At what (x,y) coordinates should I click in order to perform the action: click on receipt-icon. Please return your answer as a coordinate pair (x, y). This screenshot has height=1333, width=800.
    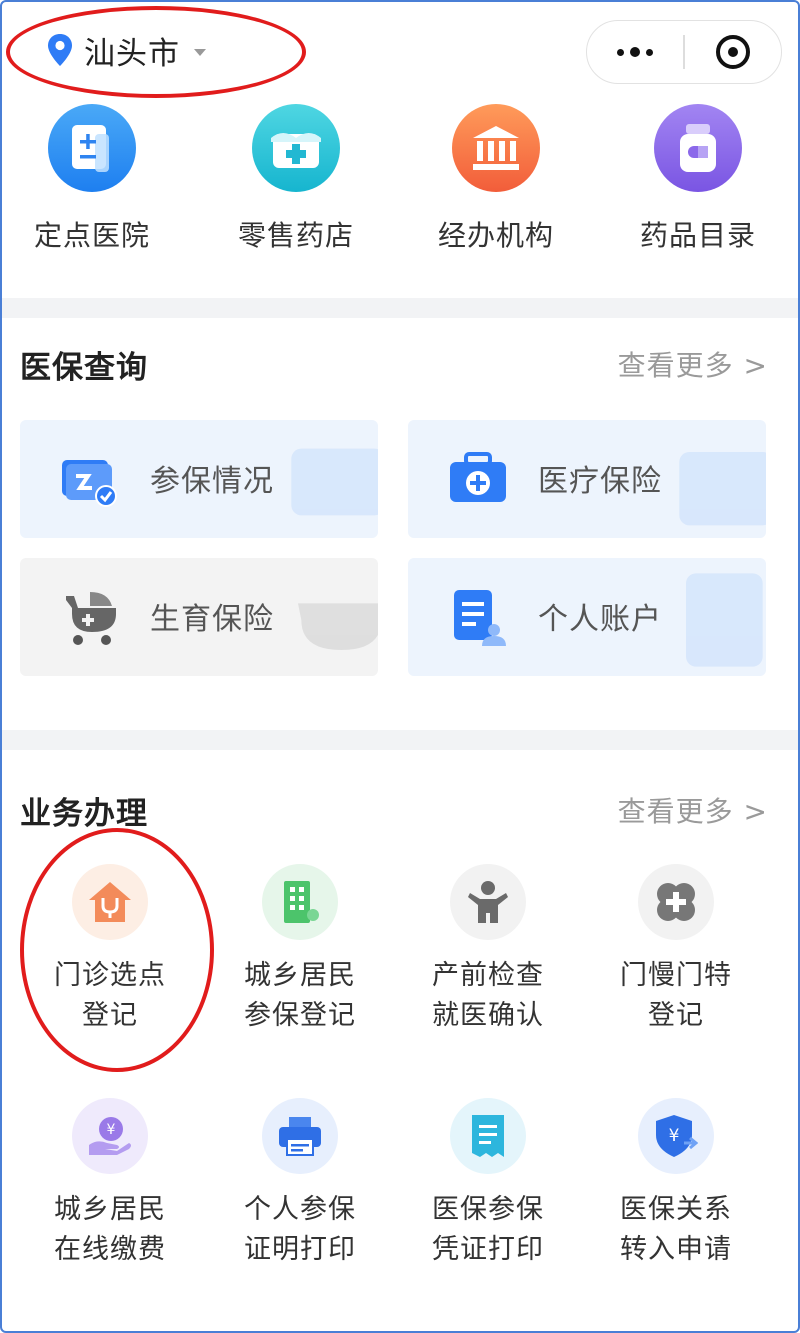
    Looking at the image, I should click on (488, 1136).